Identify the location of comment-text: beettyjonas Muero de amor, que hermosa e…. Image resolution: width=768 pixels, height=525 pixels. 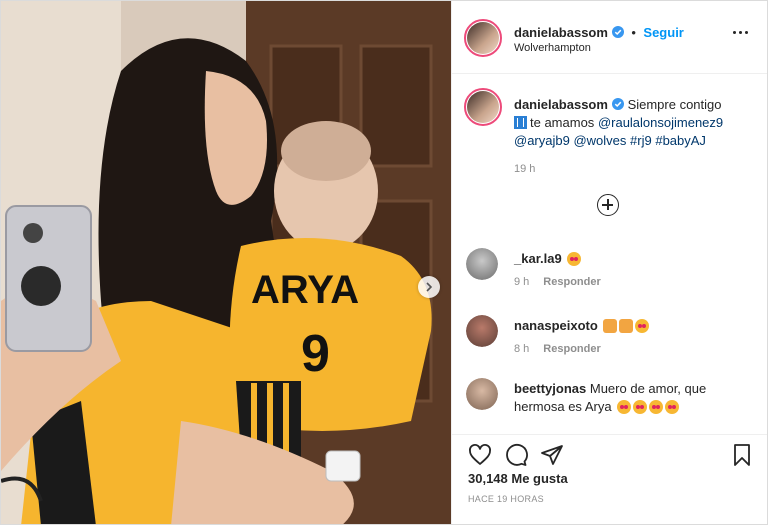
(629, 398).